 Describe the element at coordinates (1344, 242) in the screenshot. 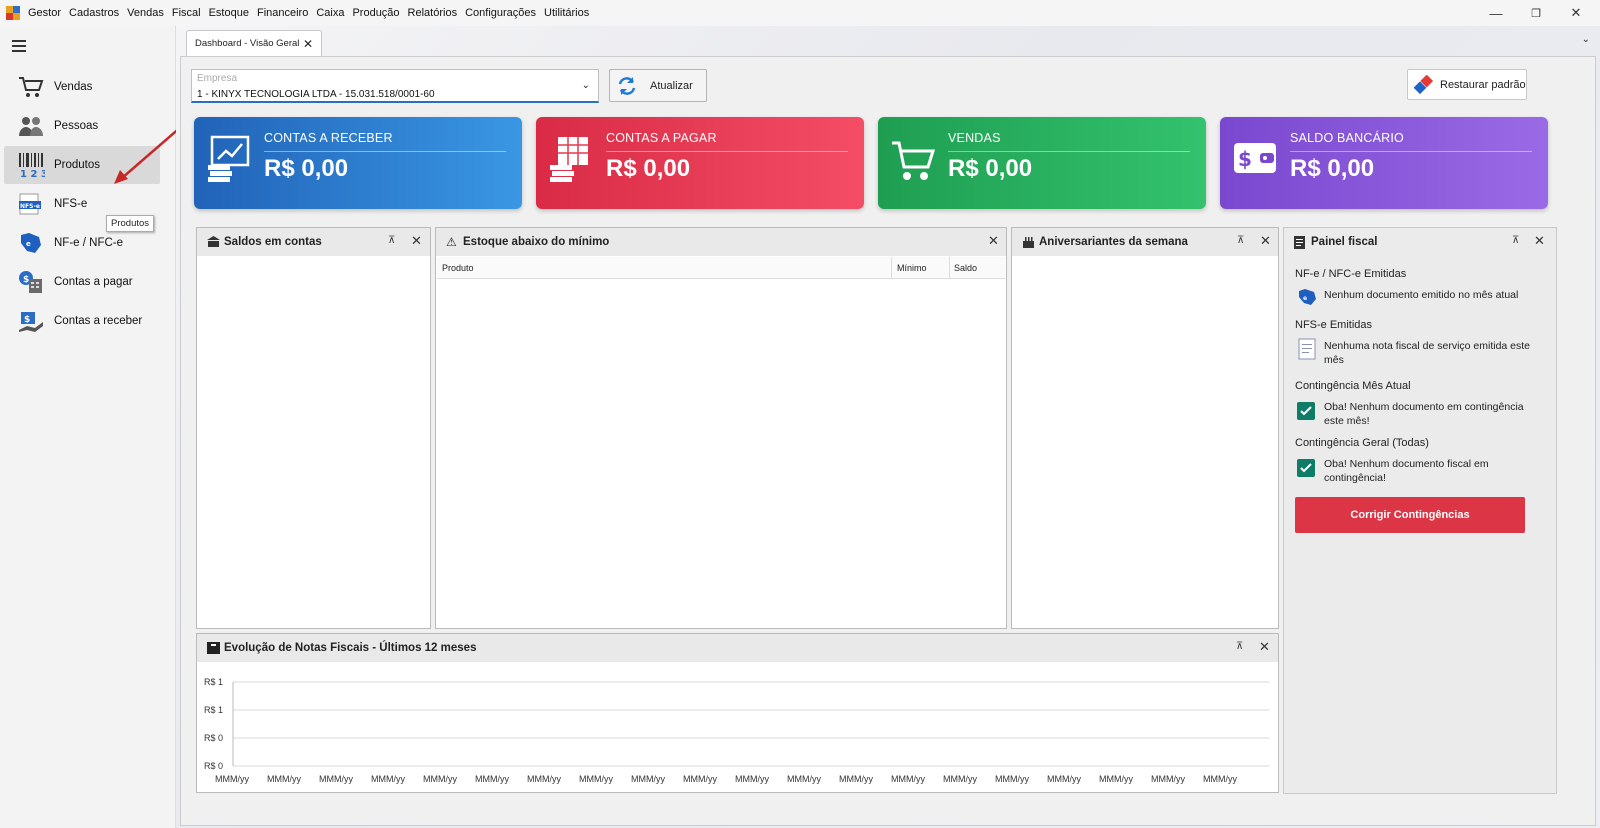

I see `panel-title: Painel fiscal` at that location.